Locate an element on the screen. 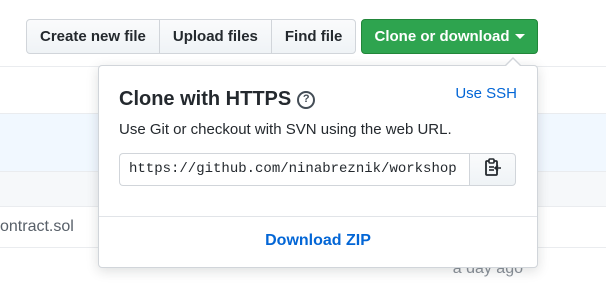 This screenshot has height=288, width=606. find-file-button: Find file is located at coordinates (312, 36).